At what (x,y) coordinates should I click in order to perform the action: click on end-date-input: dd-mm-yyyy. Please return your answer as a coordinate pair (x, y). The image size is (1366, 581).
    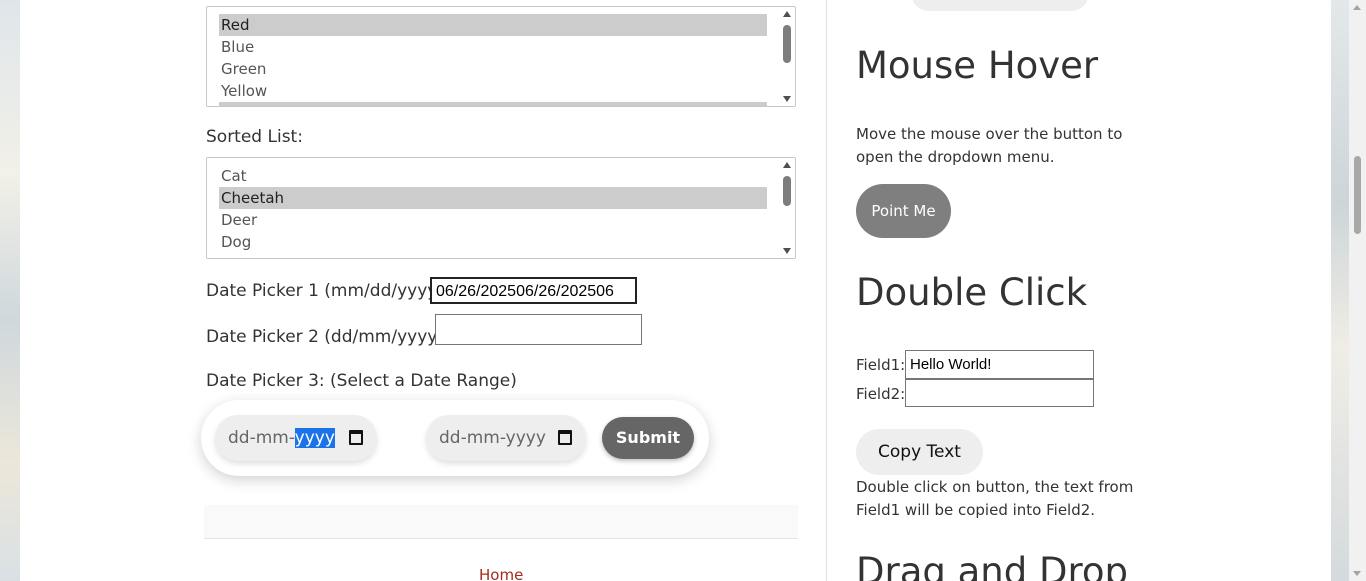
    Looking at the image, I should click on (506, 438).